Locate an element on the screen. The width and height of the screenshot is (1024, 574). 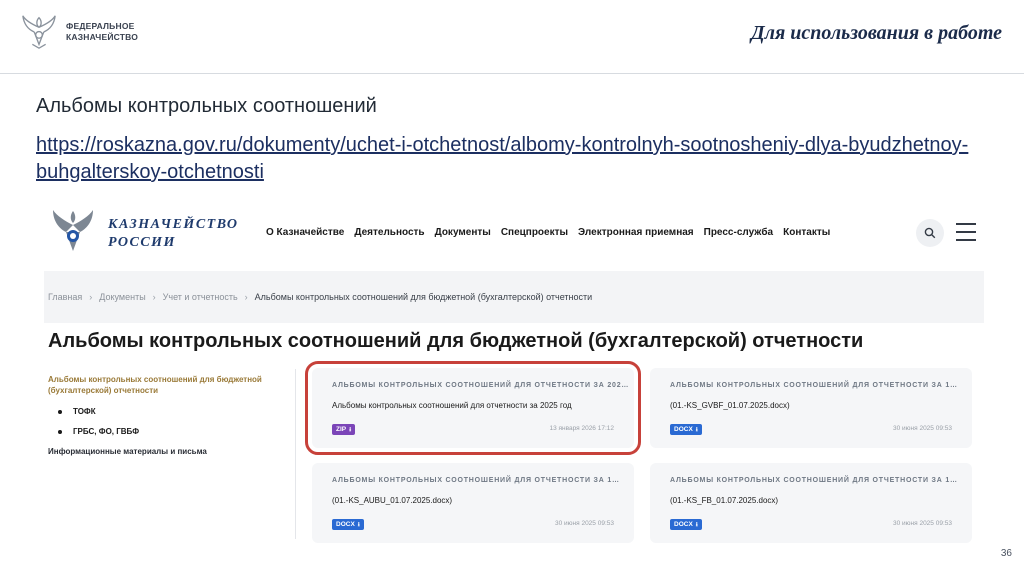
nav-item-about: О Казначействе is located at coordinates (305, 232).